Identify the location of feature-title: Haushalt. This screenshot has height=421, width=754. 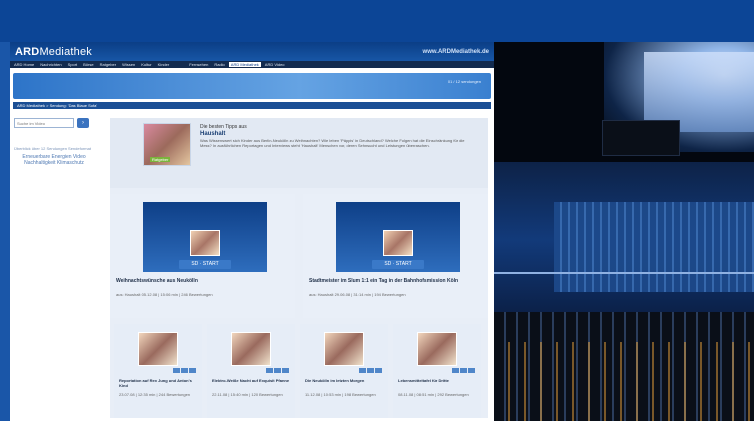
(335, 134).